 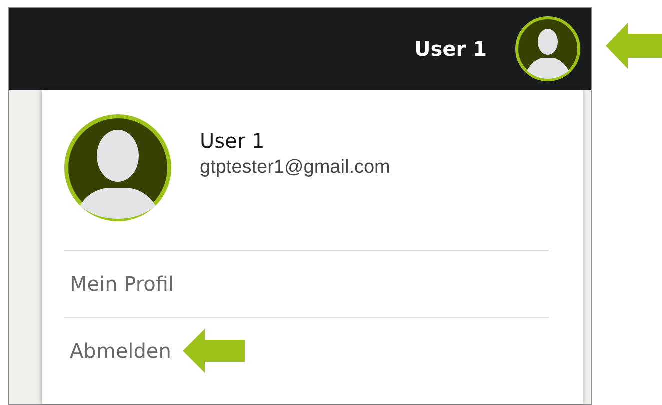 I want to click on user-email: gtptester1@gmail.com, so click(x=295, y=168).